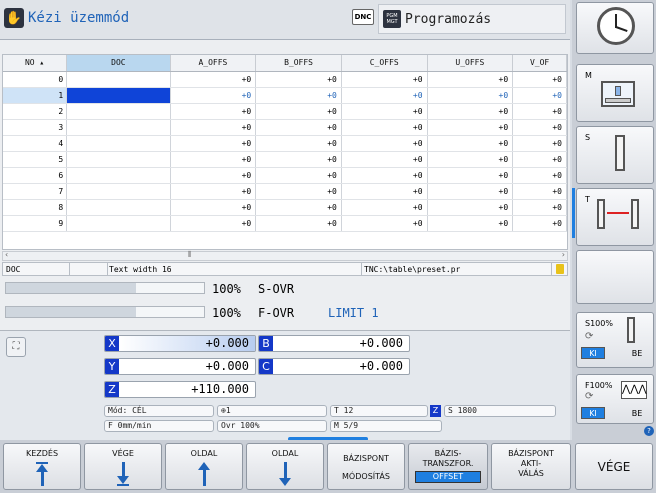 Image resolution: width=656 pixels, height=493 pixels. Describe the element at coordinates (615, 399) in the screenshot. I see `feed-override-button: F100% ⟳ ⋀⋀⋀ KI BE` at that location.